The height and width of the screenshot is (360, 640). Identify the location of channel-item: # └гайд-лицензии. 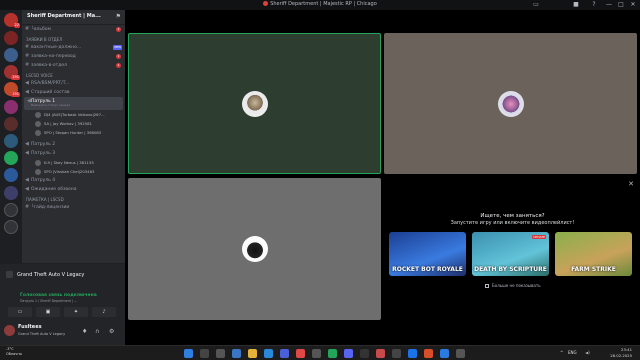
(73, 207).